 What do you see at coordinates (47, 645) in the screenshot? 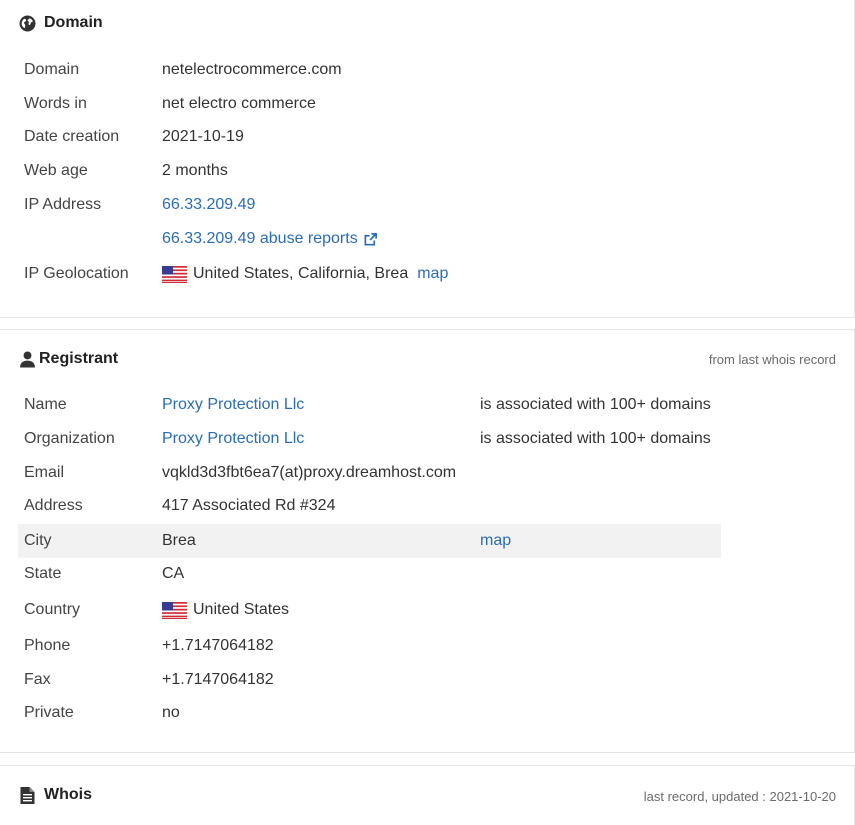
I see `row-label: Phone` at bounding box center [47, 645].